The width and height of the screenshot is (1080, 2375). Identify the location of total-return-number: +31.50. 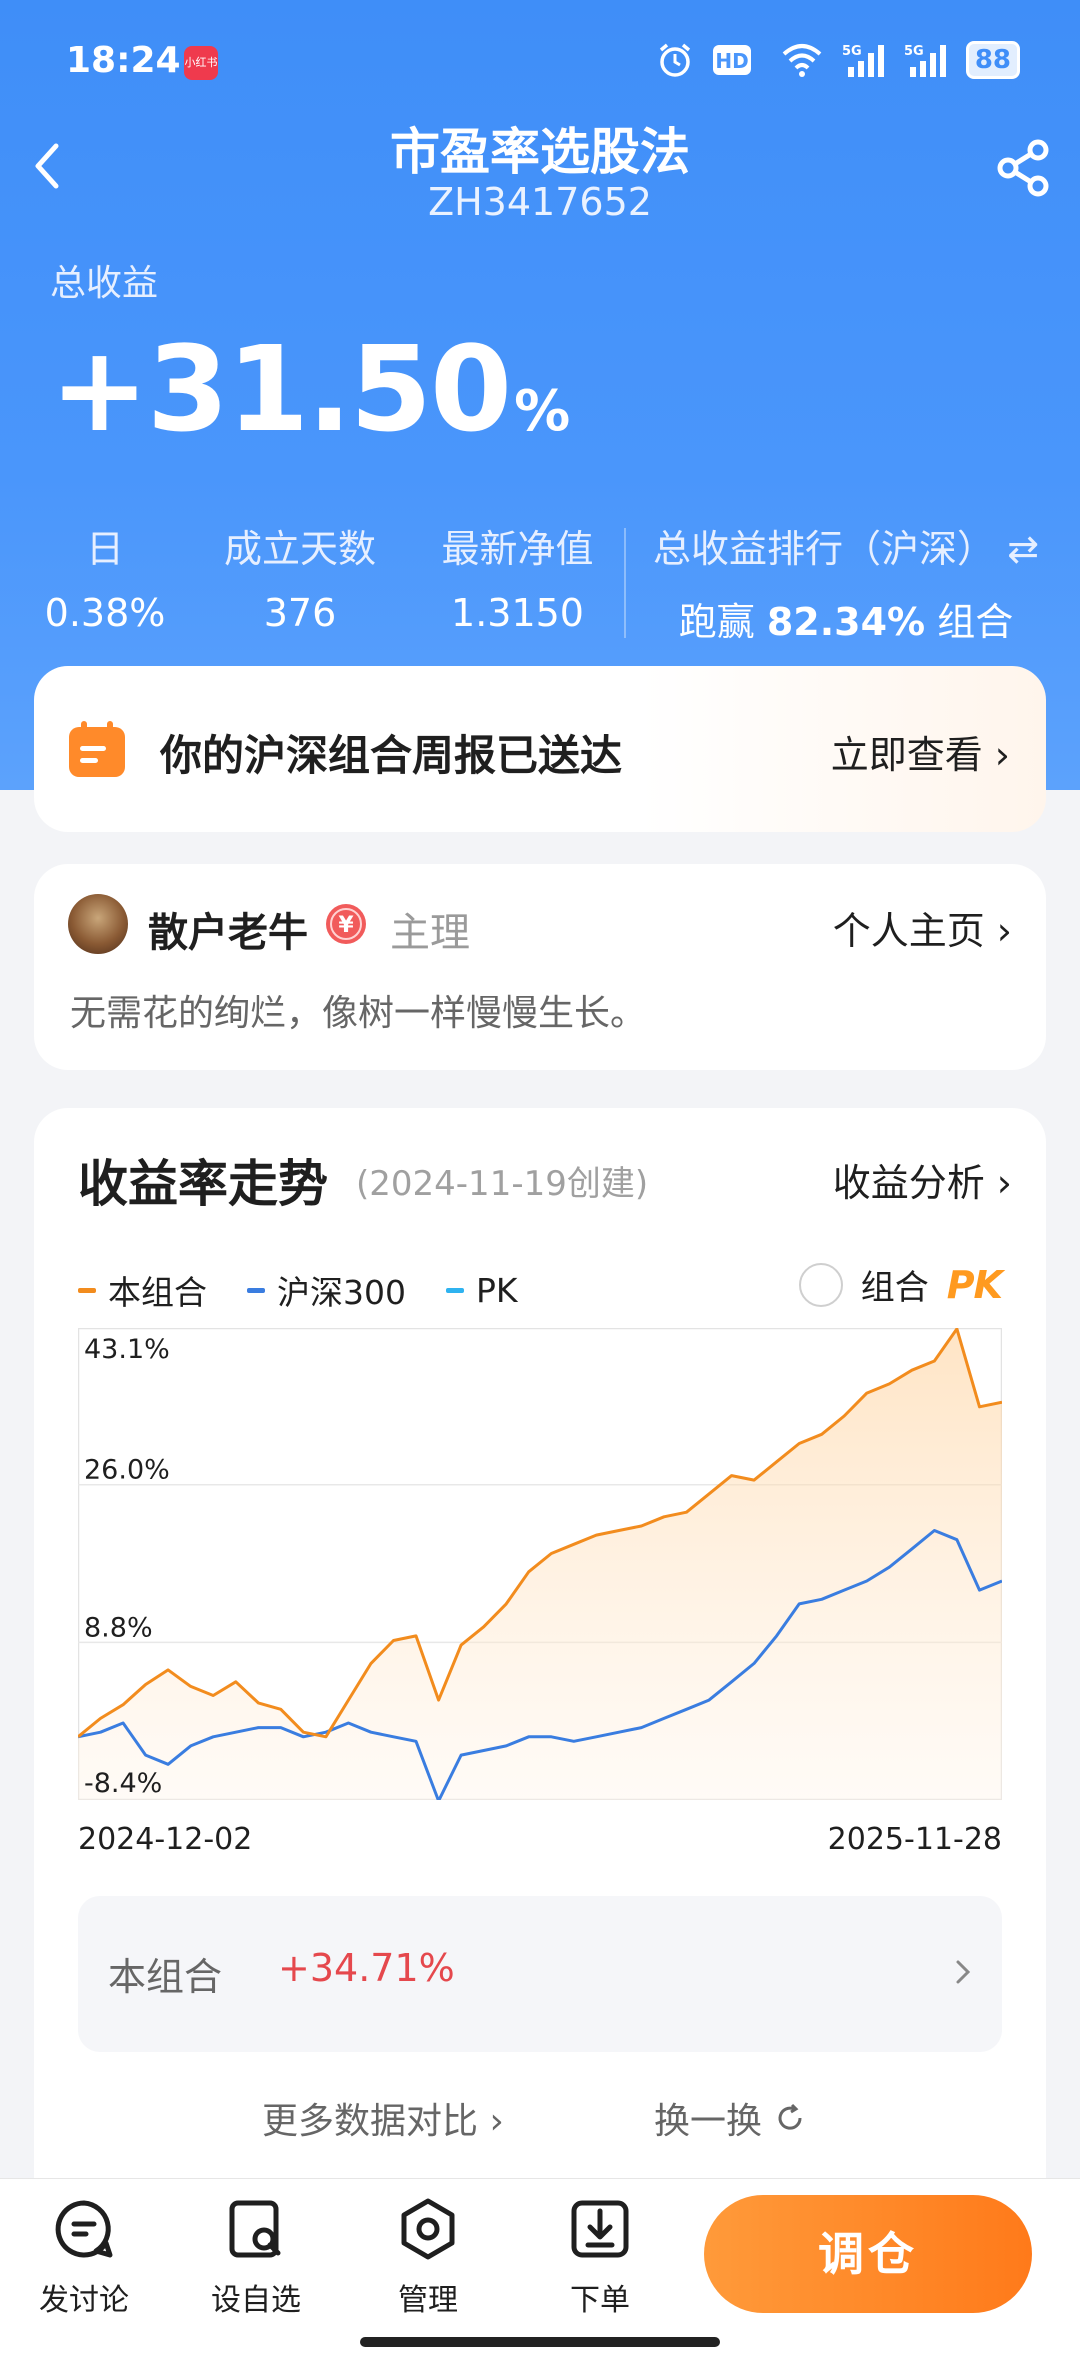
(281, 389).